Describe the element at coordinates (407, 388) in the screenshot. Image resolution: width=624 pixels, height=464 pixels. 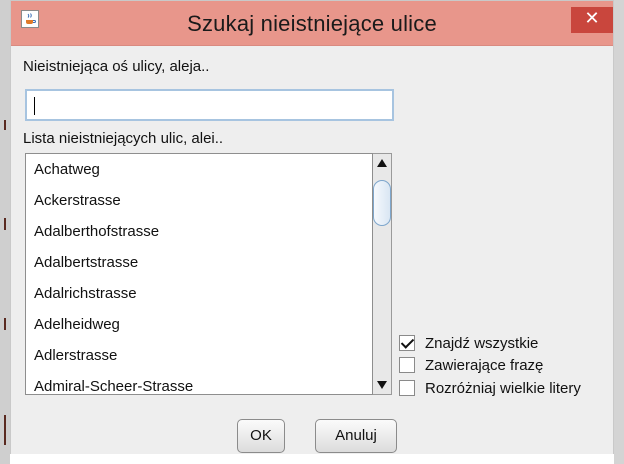
I see `case-sensitive-checkbox` at that location.